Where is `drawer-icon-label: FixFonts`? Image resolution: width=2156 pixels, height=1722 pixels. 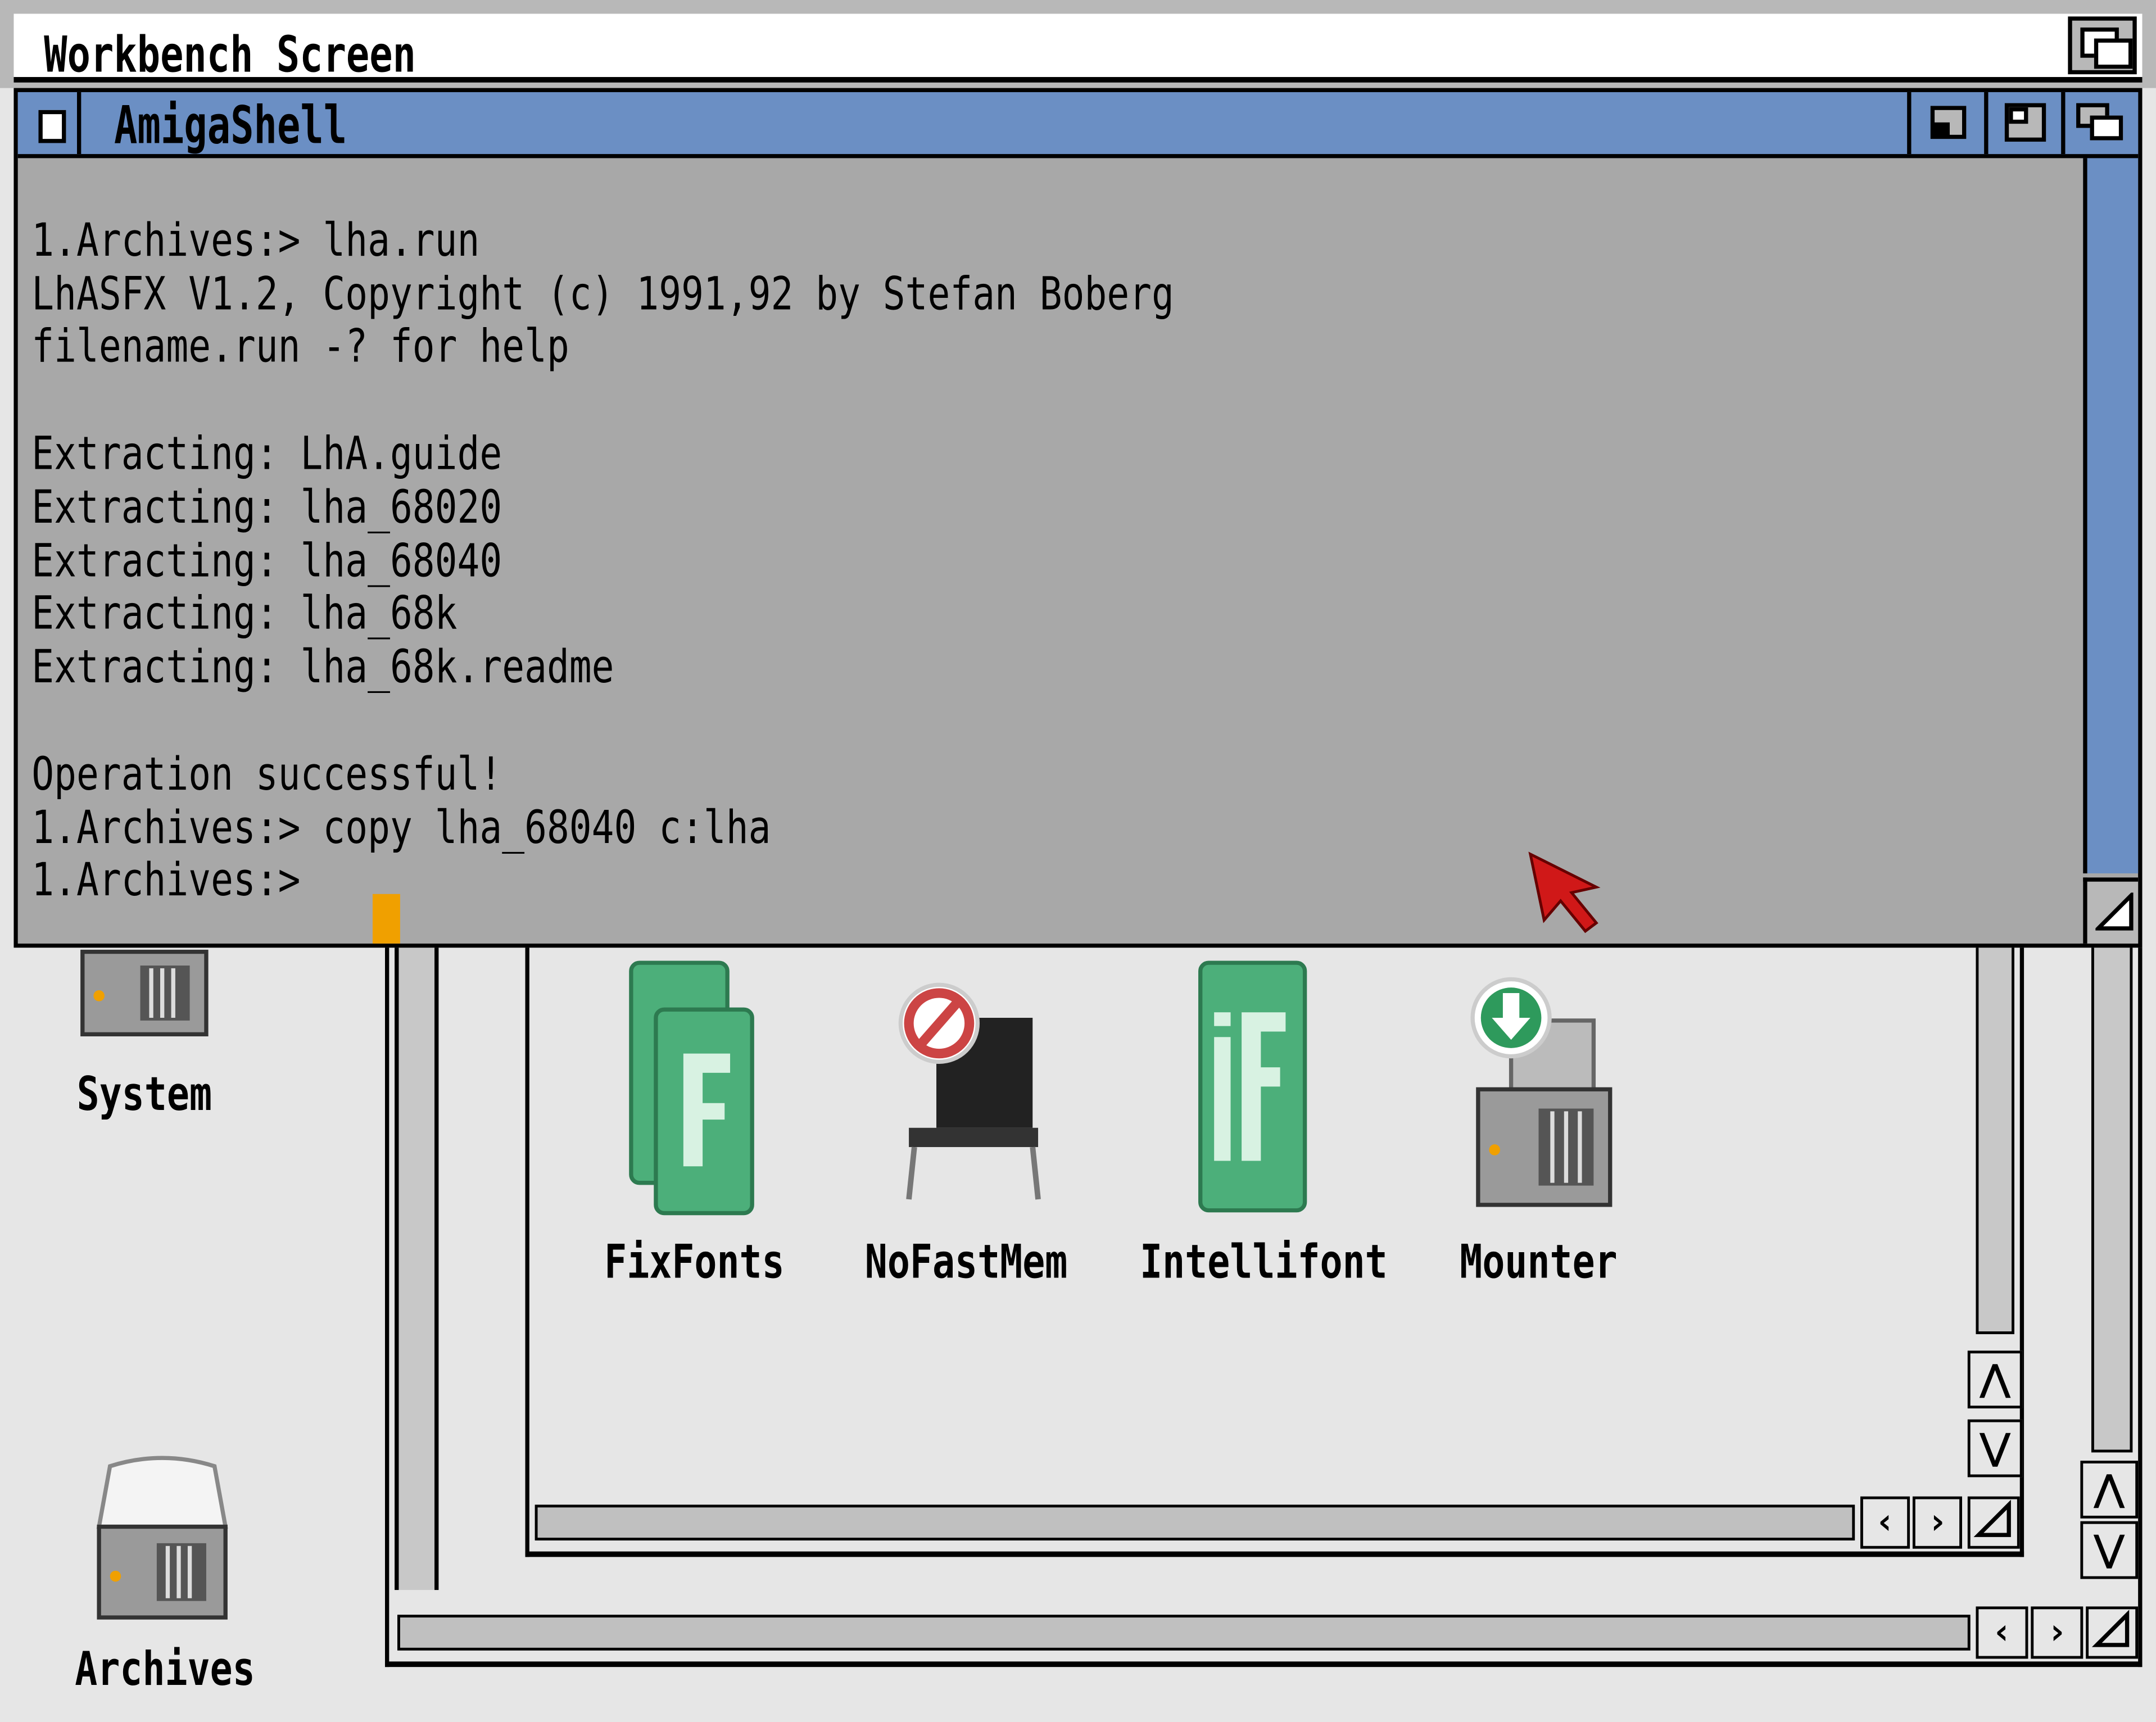
drawer-icon-label: FixFonts is located at coordinates (694, 1262).